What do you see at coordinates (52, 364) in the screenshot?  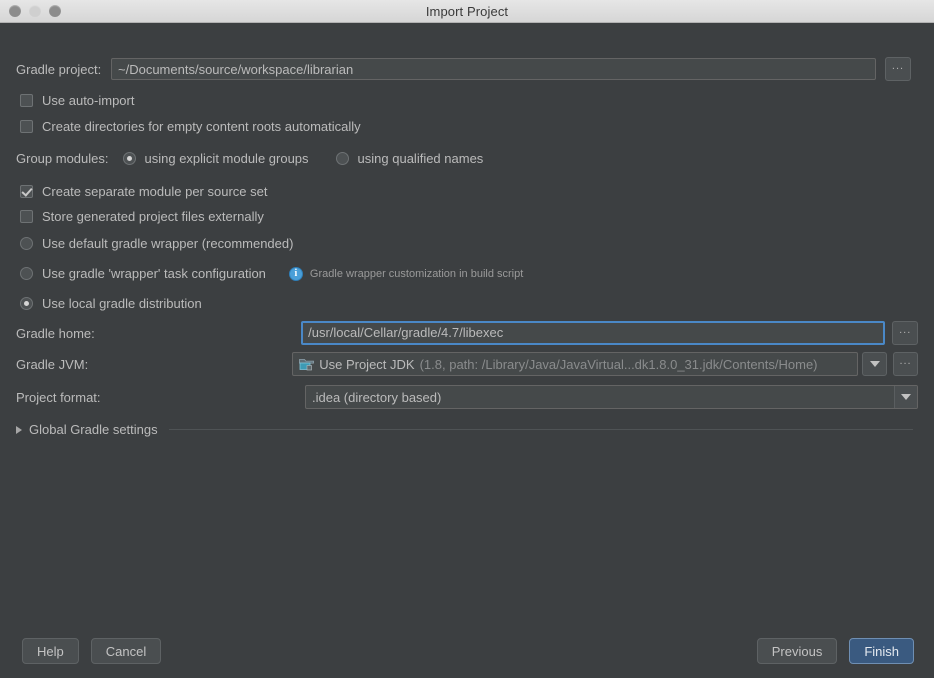 I see `gradle-jvm-label: Gradle JVM:` at bounding box center [52, 364].